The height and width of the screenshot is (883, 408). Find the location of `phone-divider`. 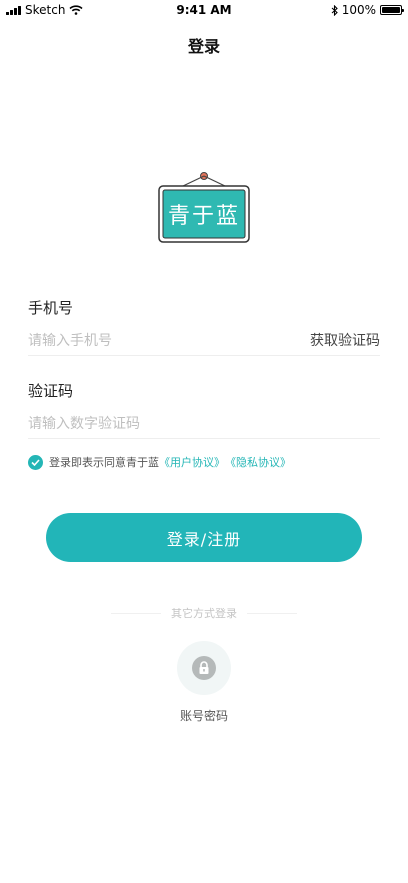

phone-divider is located at coordinates (204, 355).